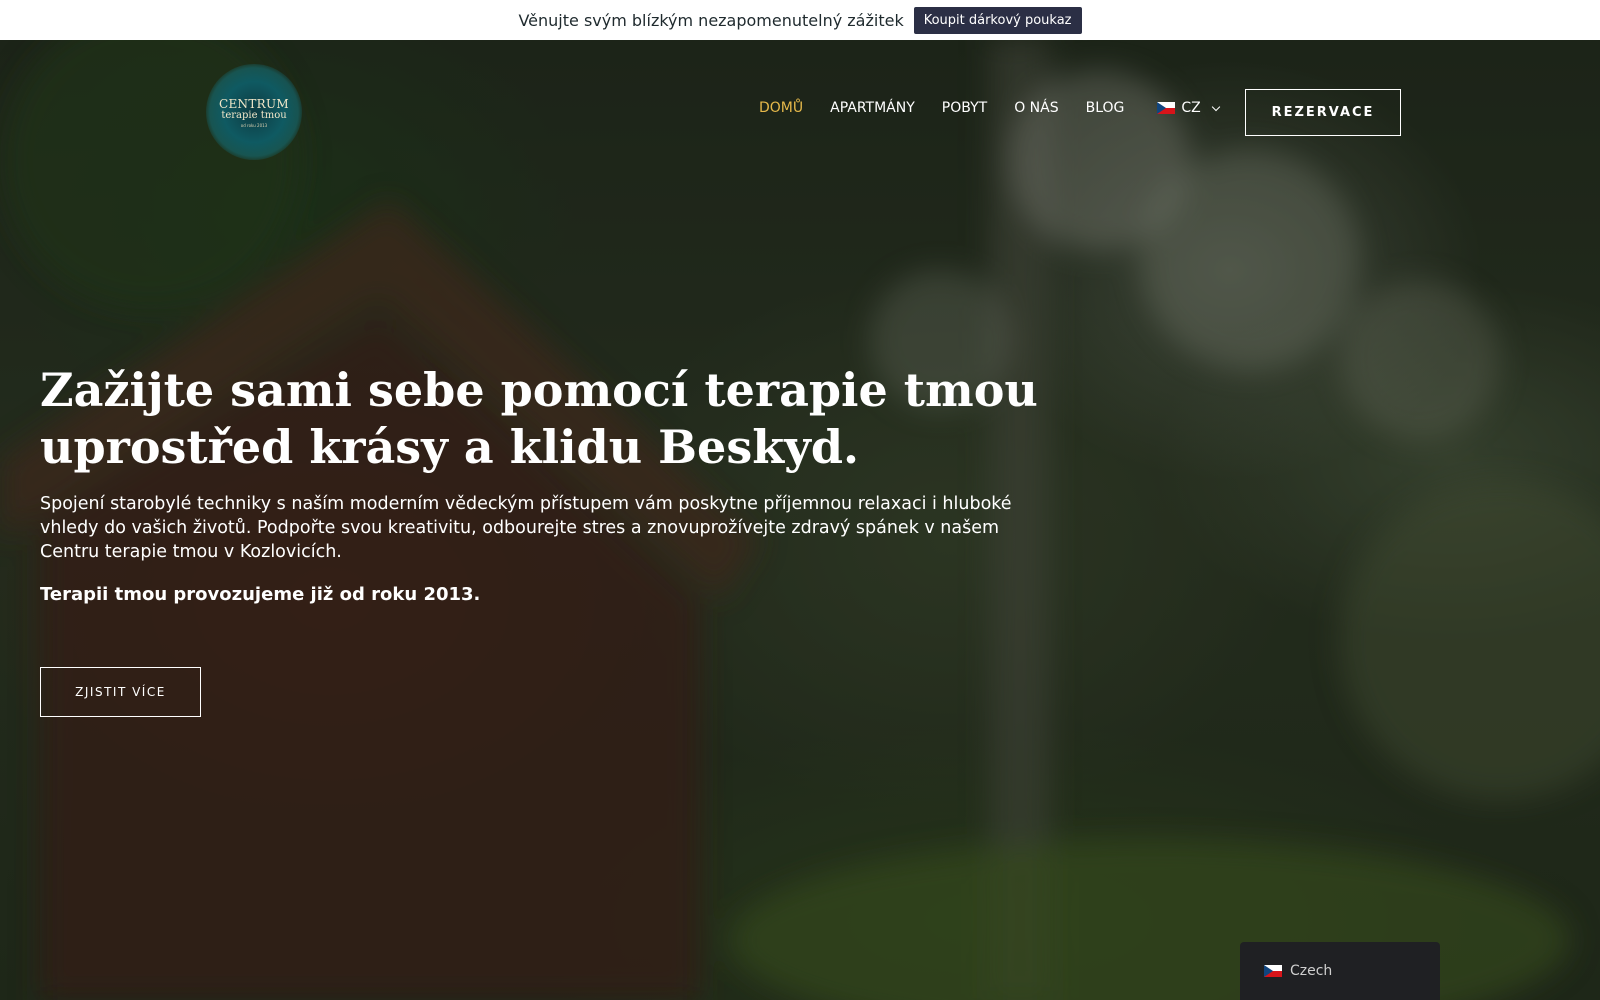 This screenshot has height=1000, width=1600. Describe the element at coordinates (1216, 106) in the screenshot. I see `chevron-down-icon` at that location.